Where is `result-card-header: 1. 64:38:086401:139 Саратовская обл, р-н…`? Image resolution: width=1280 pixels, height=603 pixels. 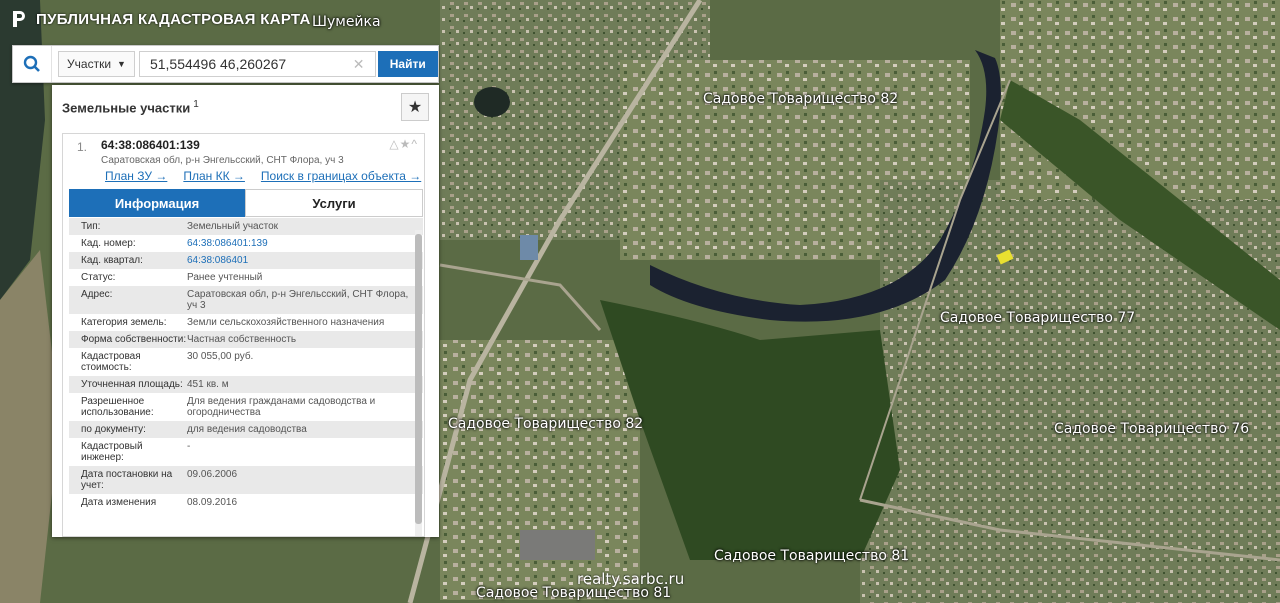
result-card-header: 1. 64:38:086401:139 Саратовская обл, р-н… is located at coordinates (243, 161).